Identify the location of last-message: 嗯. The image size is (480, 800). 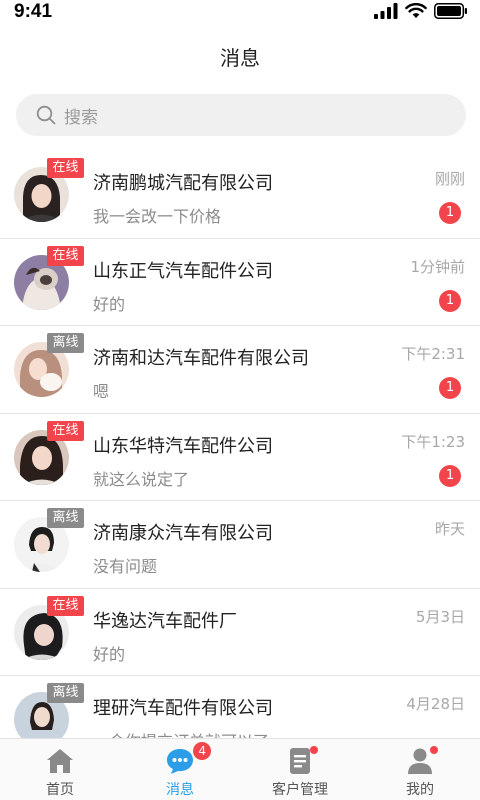
(101, 391).